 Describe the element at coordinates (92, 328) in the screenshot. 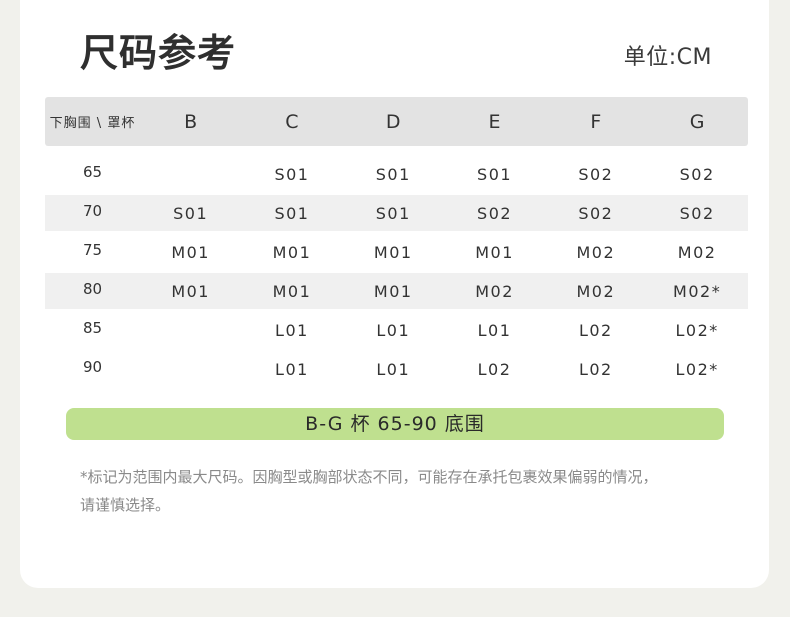

I see `band-size: 85` at that location.